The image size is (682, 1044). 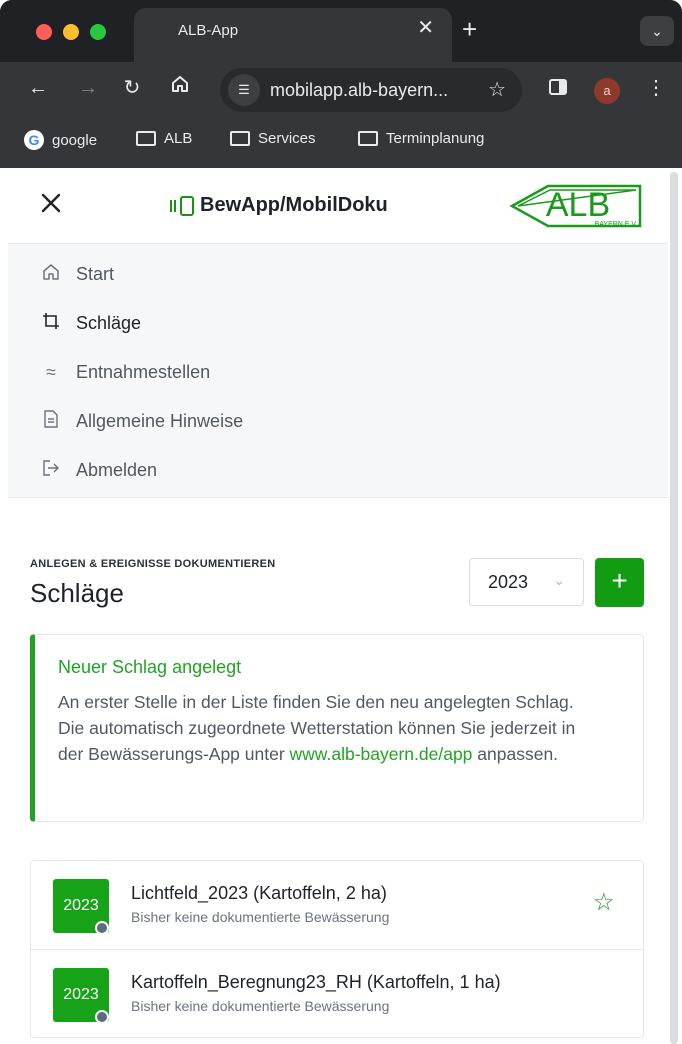 What do you see at coordinates (619, 582) in the screenshot?
I see `add-field-button: +` at bounding box center [619, 582].